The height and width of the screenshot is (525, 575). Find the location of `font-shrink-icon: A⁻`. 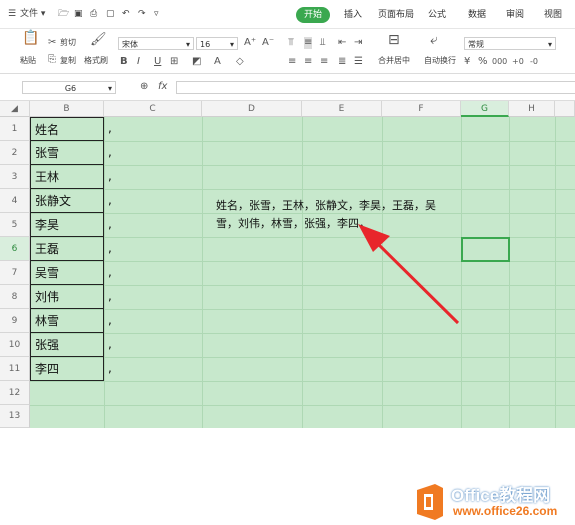

font-shrink-icon: A⁻ is located at coordinates (268, 43).